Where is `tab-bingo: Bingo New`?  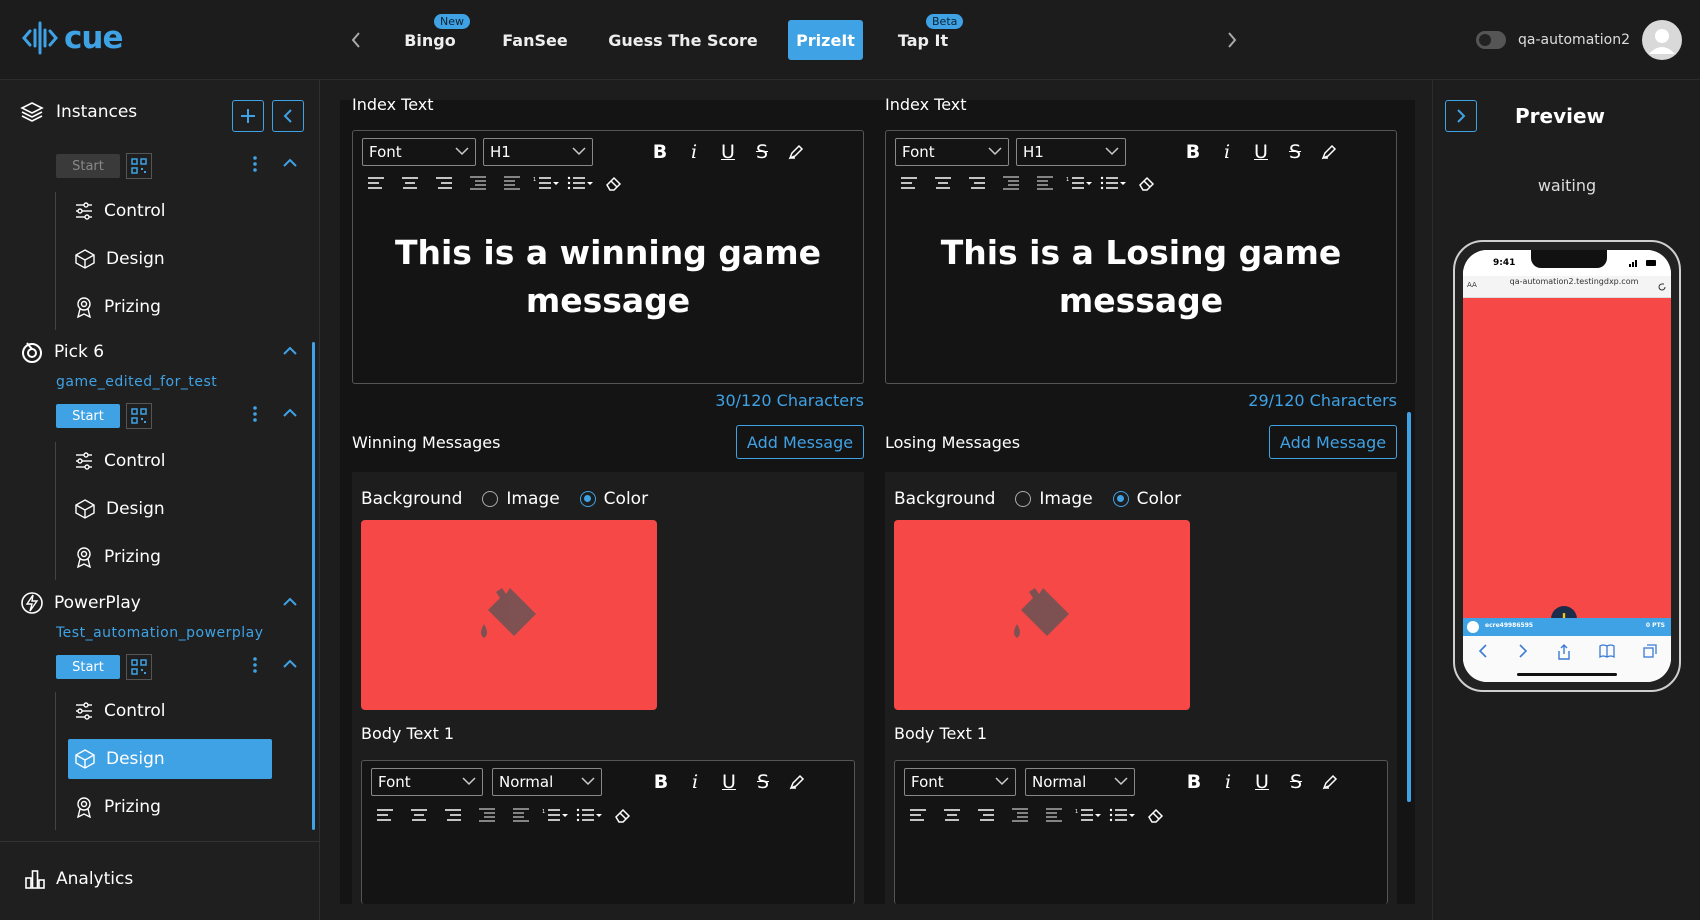 tab-bingo: Bingo New is located at coordinates (435, 37).